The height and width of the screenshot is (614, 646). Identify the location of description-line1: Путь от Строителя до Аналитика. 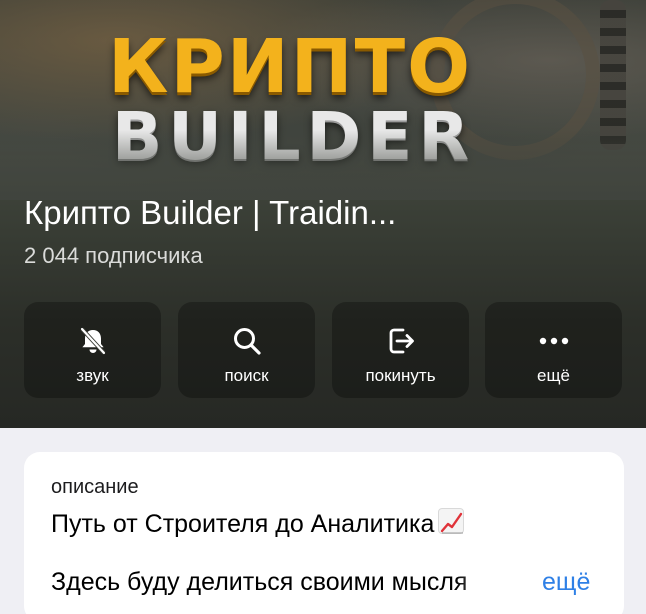
(258, 523).